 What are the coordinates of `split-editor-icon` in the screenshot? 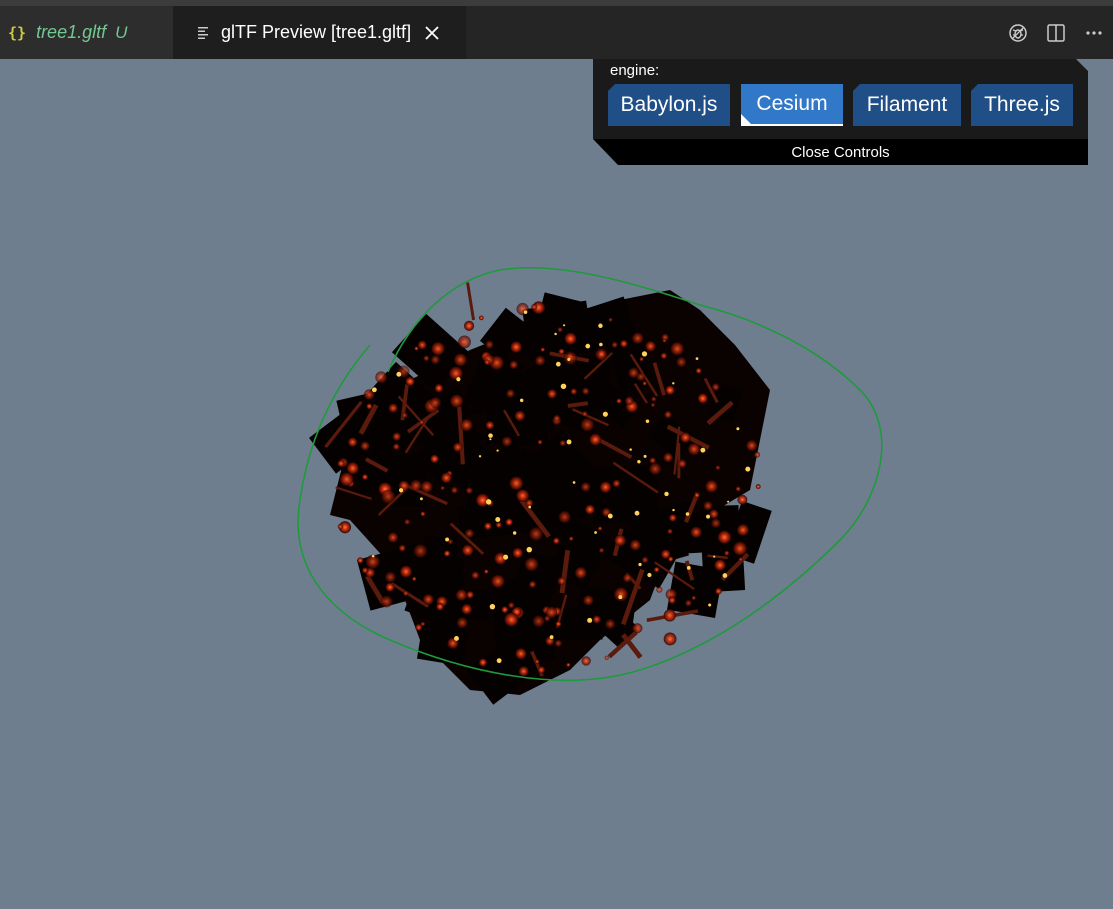 It's located at (1056, 32).